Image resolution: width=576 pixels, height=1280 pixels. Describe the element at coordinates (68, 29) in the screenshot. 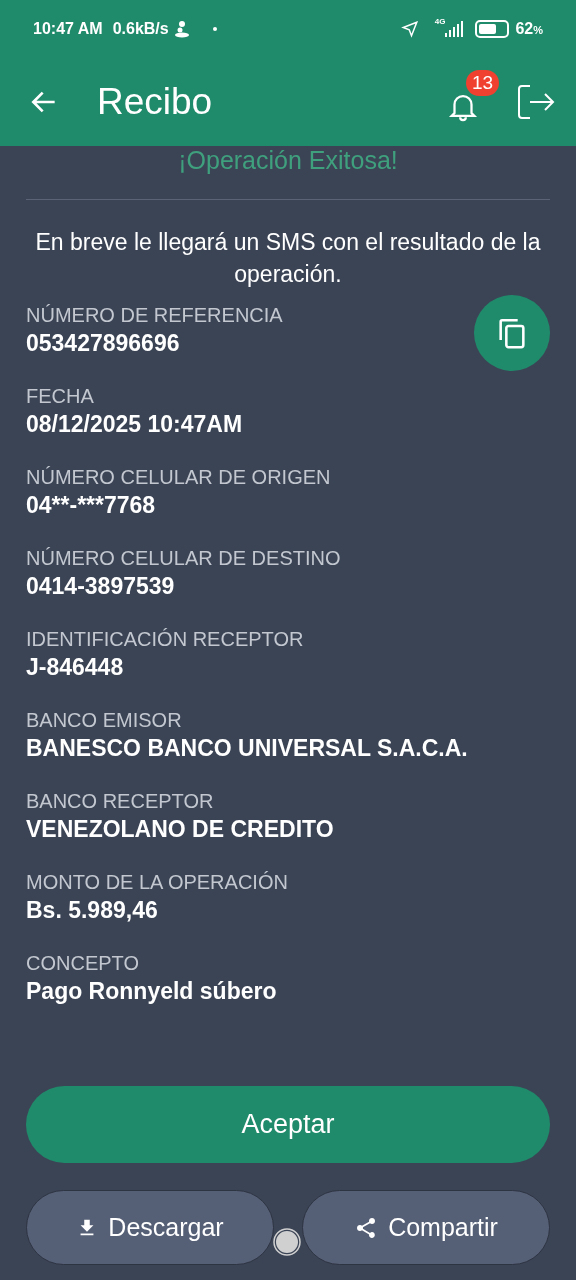

I see `status-time: 10:47 AM` at that location.